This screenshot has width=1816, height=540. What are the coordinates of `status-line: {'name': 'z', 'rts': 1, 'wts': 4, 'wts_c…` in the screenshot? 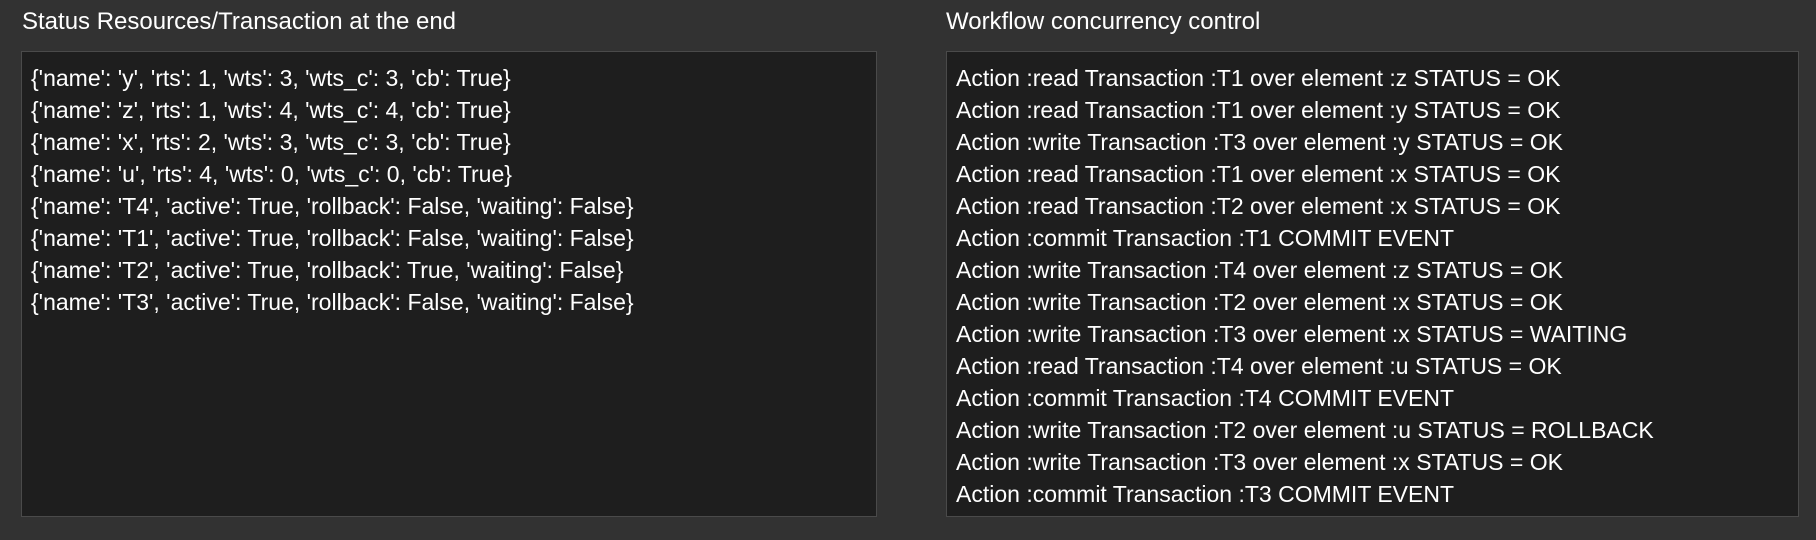 It's located at (271, 110).